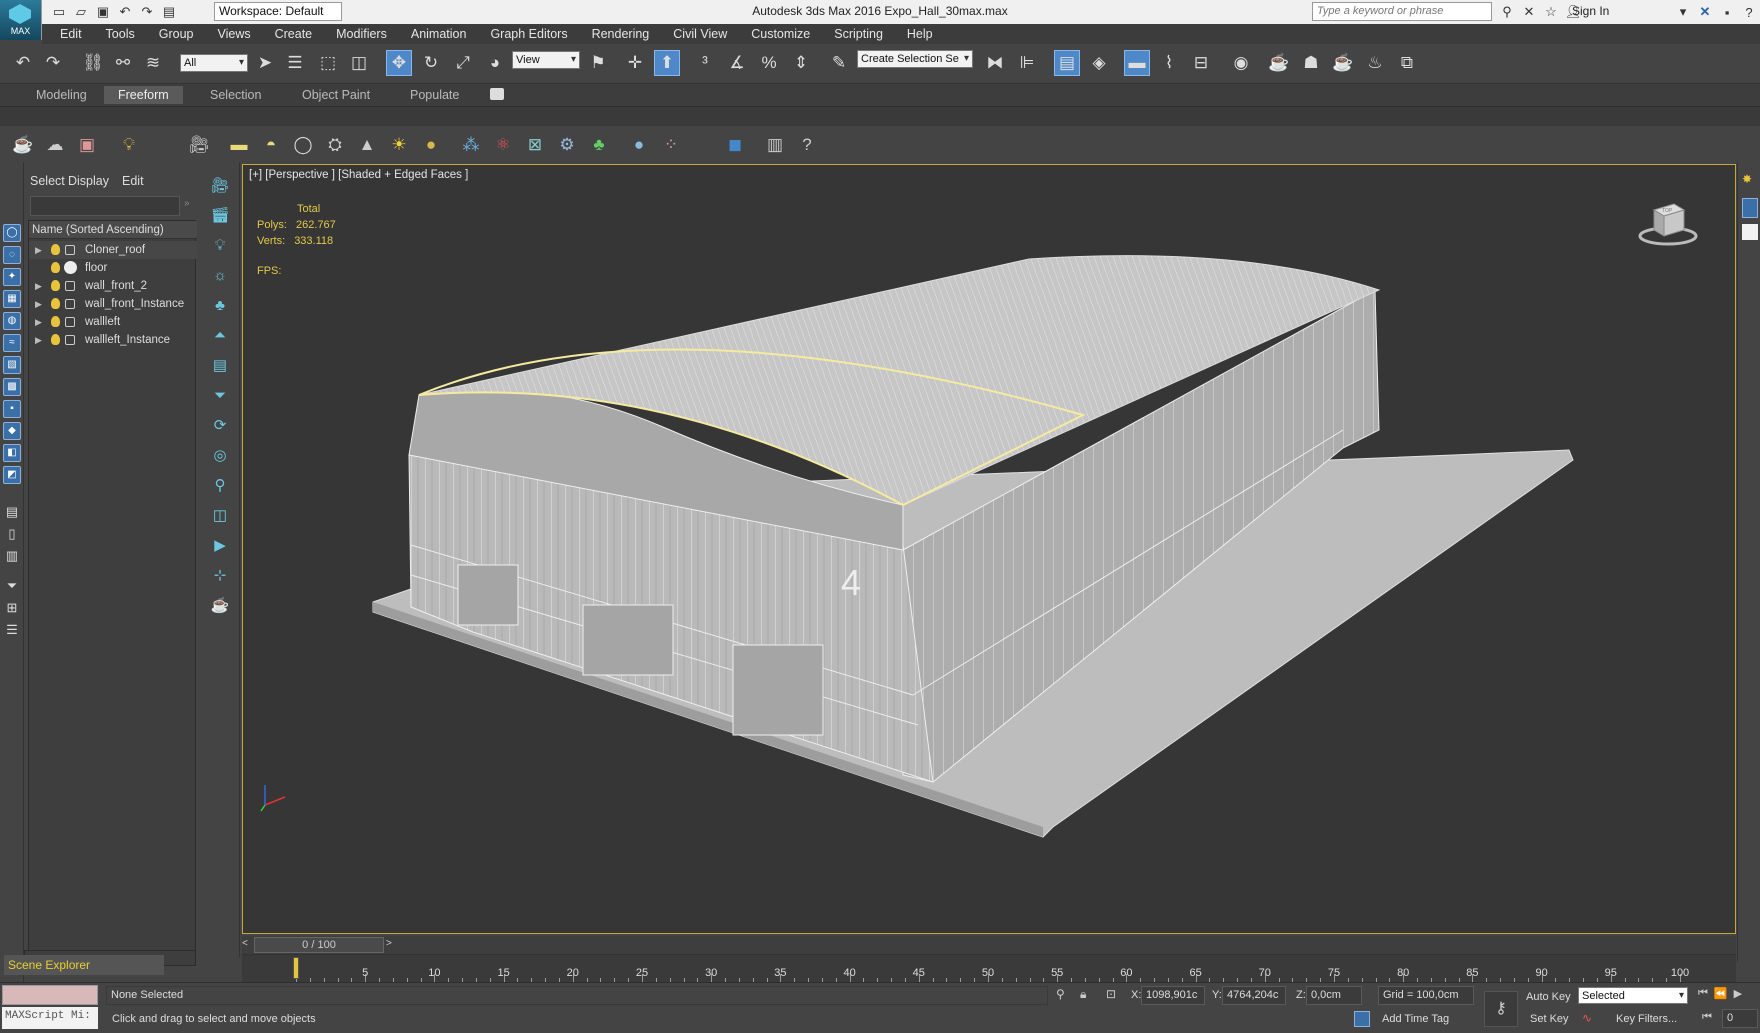 The width and height of the screenshot is (1760, 1033). Describe the element at coordinates (335, 145) in the screenshot. I see `geosphere-icon: ⛭` at that location.